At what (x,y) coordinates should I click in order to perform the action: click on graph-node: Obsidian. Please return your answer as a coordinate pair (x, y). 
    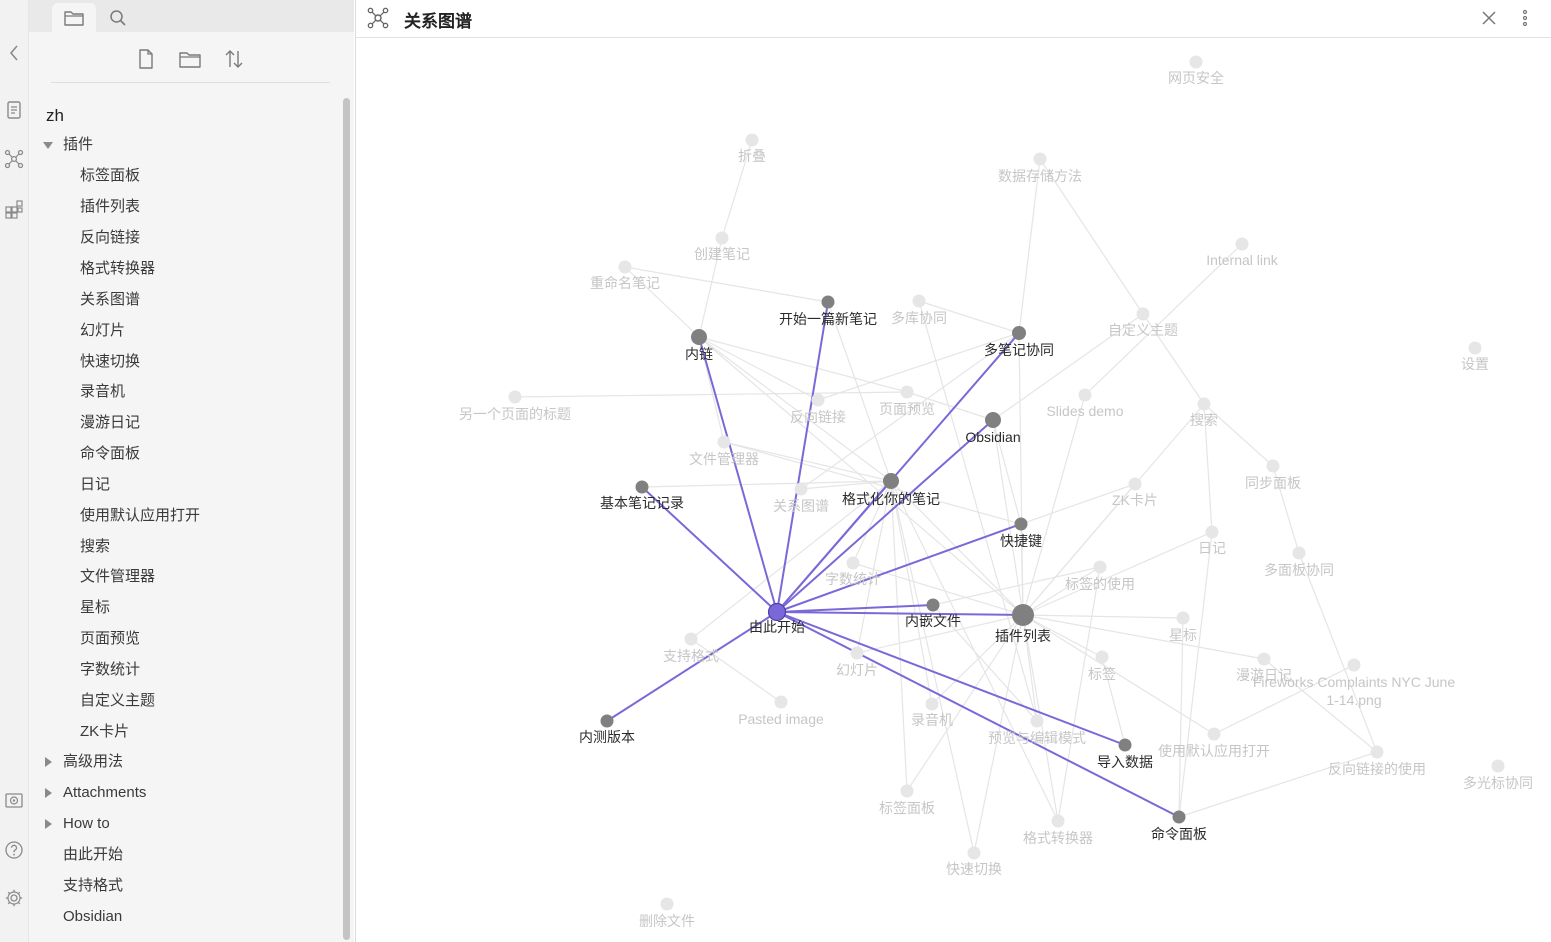
    Looking at the image, I should click on (993, 428).